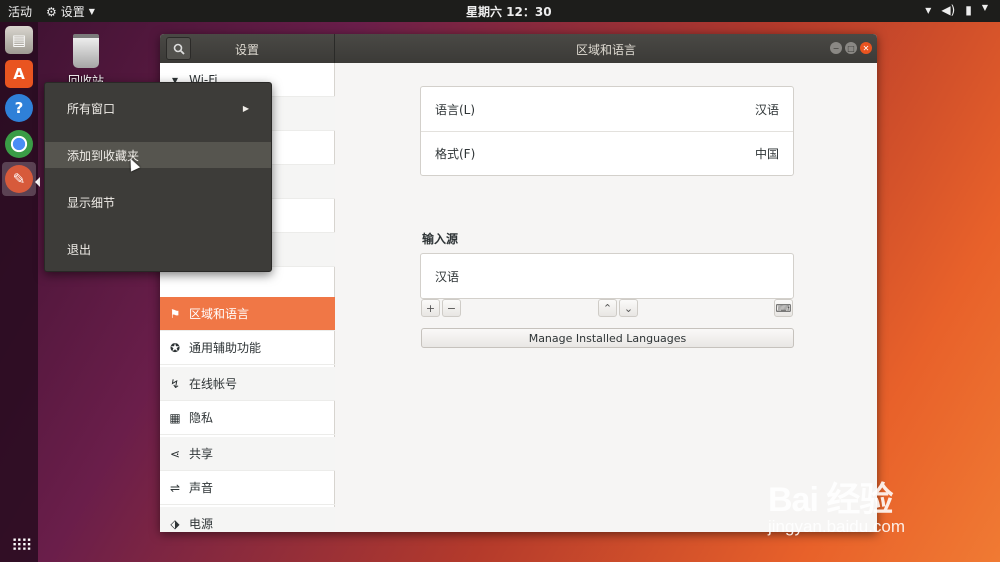 The width and height of the screenshot is (1000, 562). I want to click on browser-icon, so click(19, 144).